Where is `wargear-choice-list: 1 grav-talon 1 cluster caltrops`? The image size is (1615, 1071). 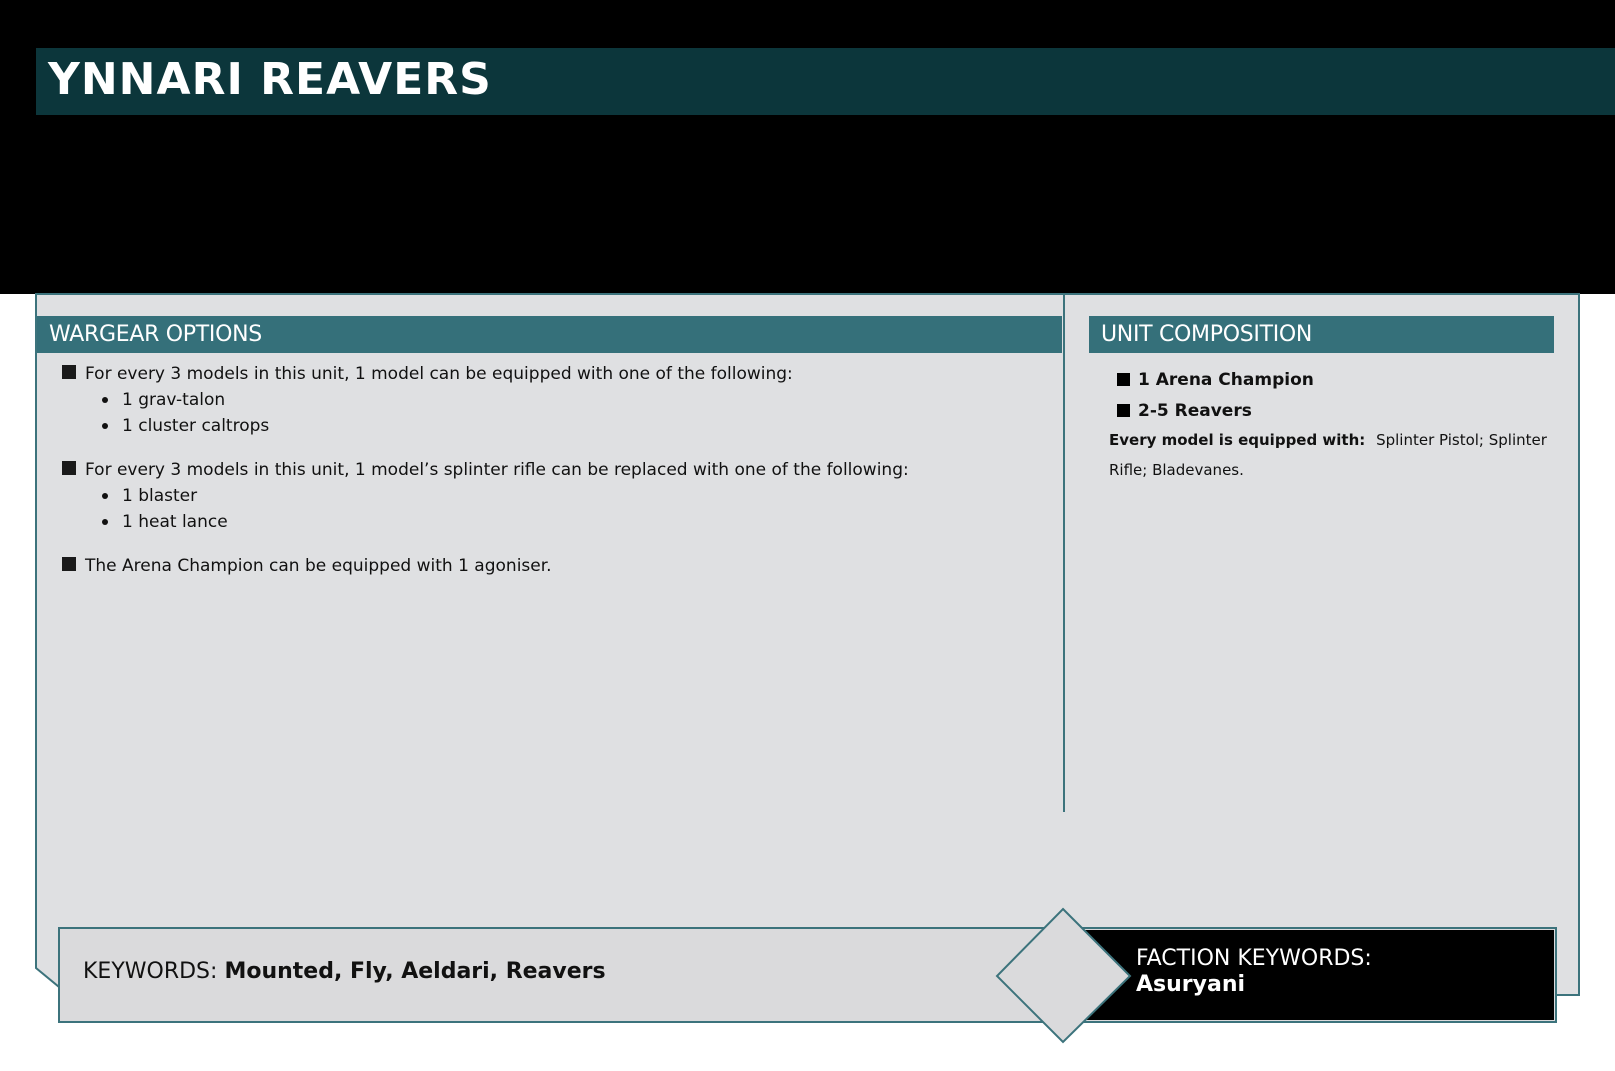
wargear-choice-list: 1 grav-talon 1 cluster caltrops is located at coordinates (568, 413).